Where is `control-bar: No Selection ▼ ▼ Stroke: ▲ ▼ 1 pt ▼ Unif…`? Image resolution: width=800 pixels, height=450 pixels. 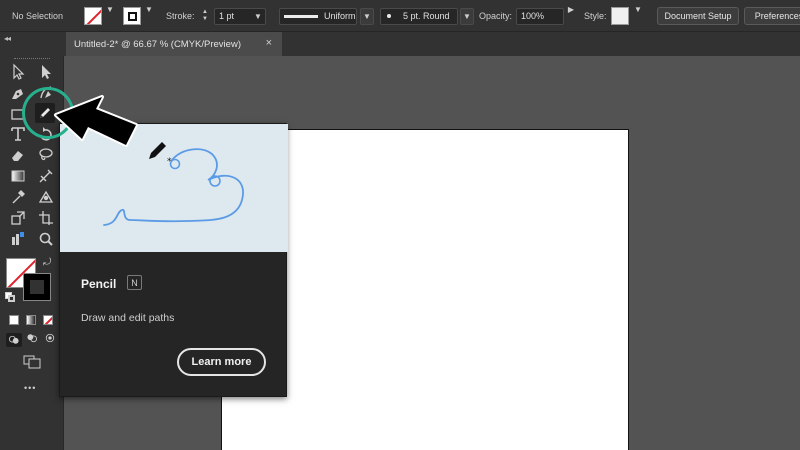
control-bar: No Selection ▼ ▼ Stroke: ▲ ▼ 1 pt ▼ Unif… is located at coordinates (400, 16).